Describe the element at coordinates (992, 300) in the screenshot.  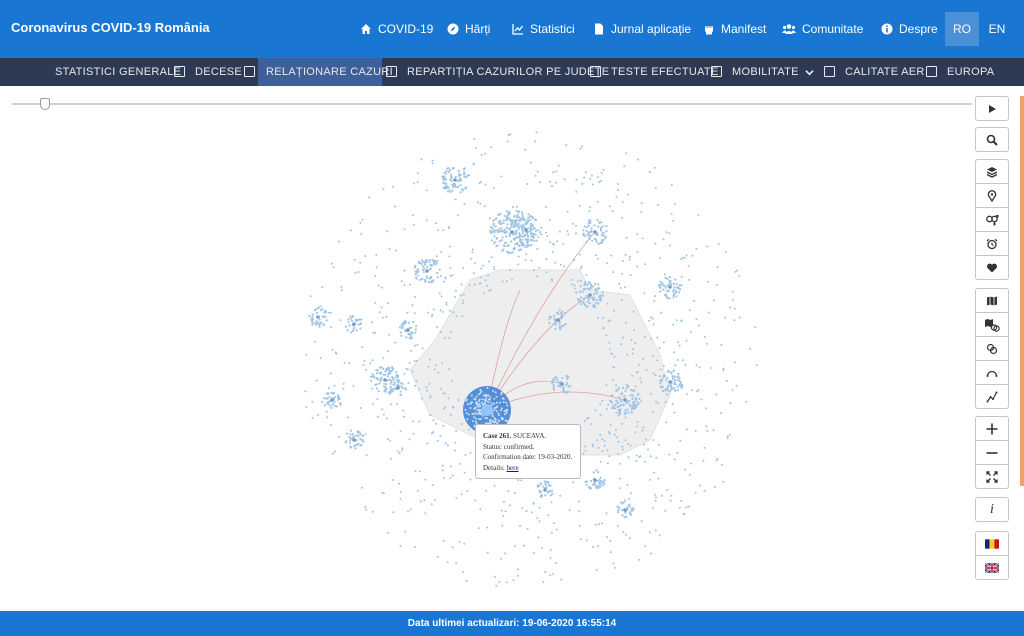
I see `map-view-button` at that location.